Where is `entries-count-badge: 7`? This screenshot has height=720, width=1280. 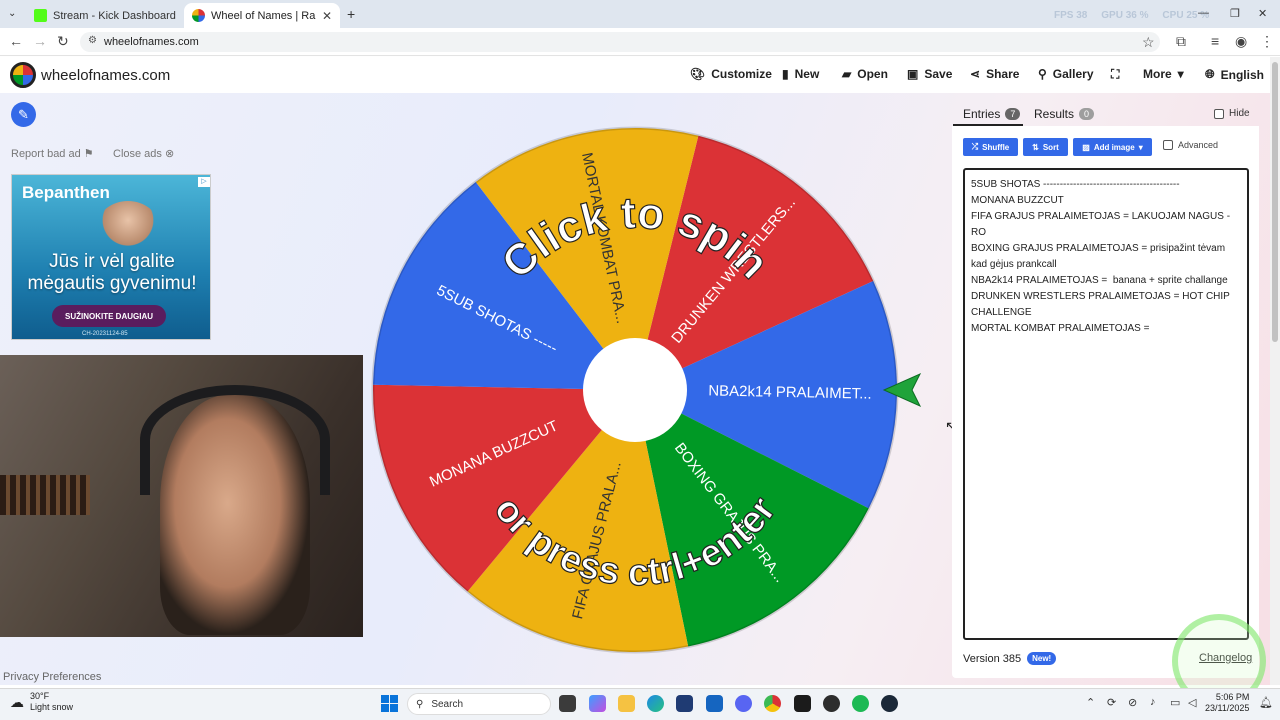 entries-count-badge: 7 is located at coordinates (1013, 114).